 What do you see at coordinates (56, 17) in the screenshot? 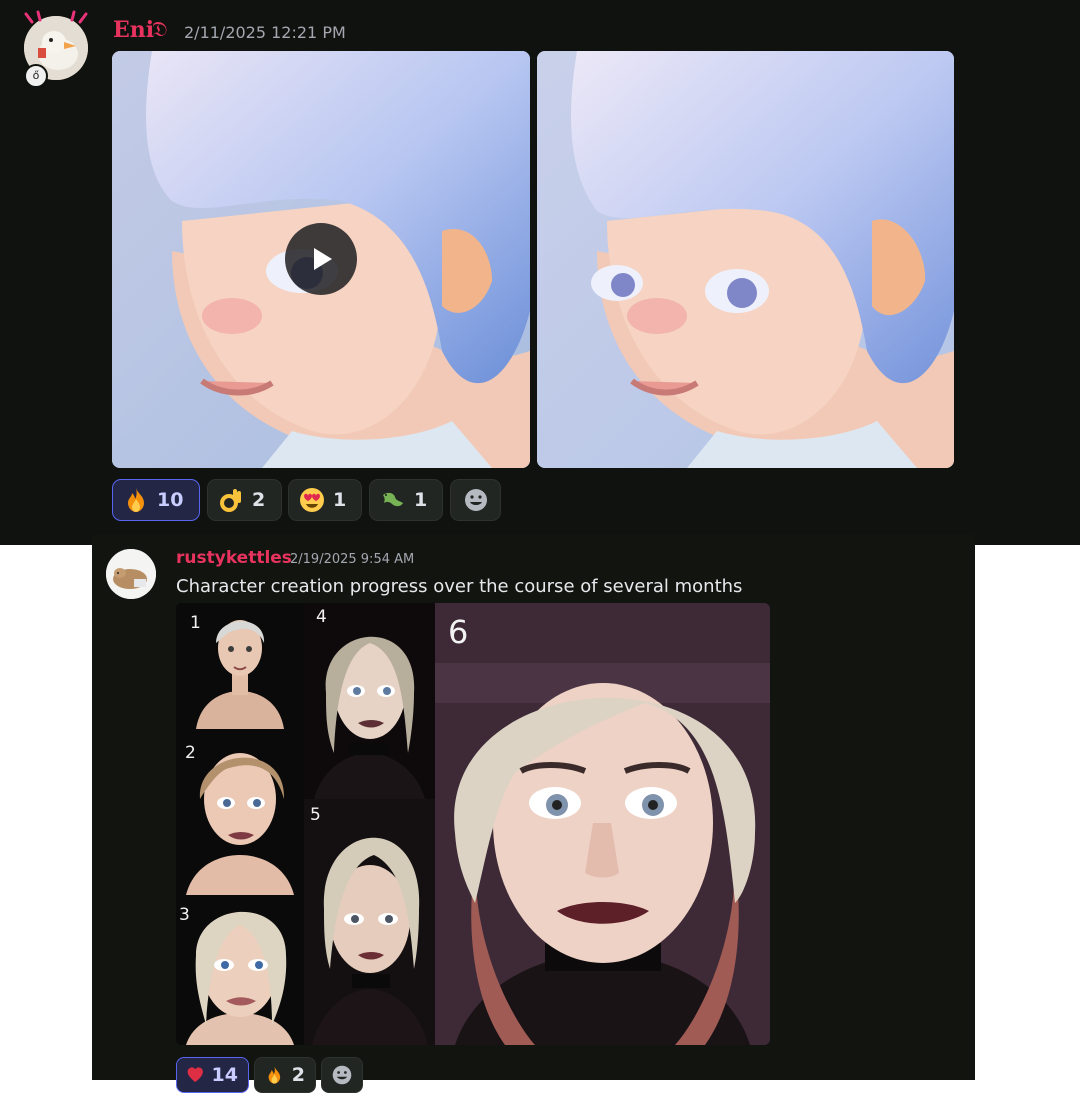
I see `sparkle-decoration-icon` at bounding box center [56, 17].